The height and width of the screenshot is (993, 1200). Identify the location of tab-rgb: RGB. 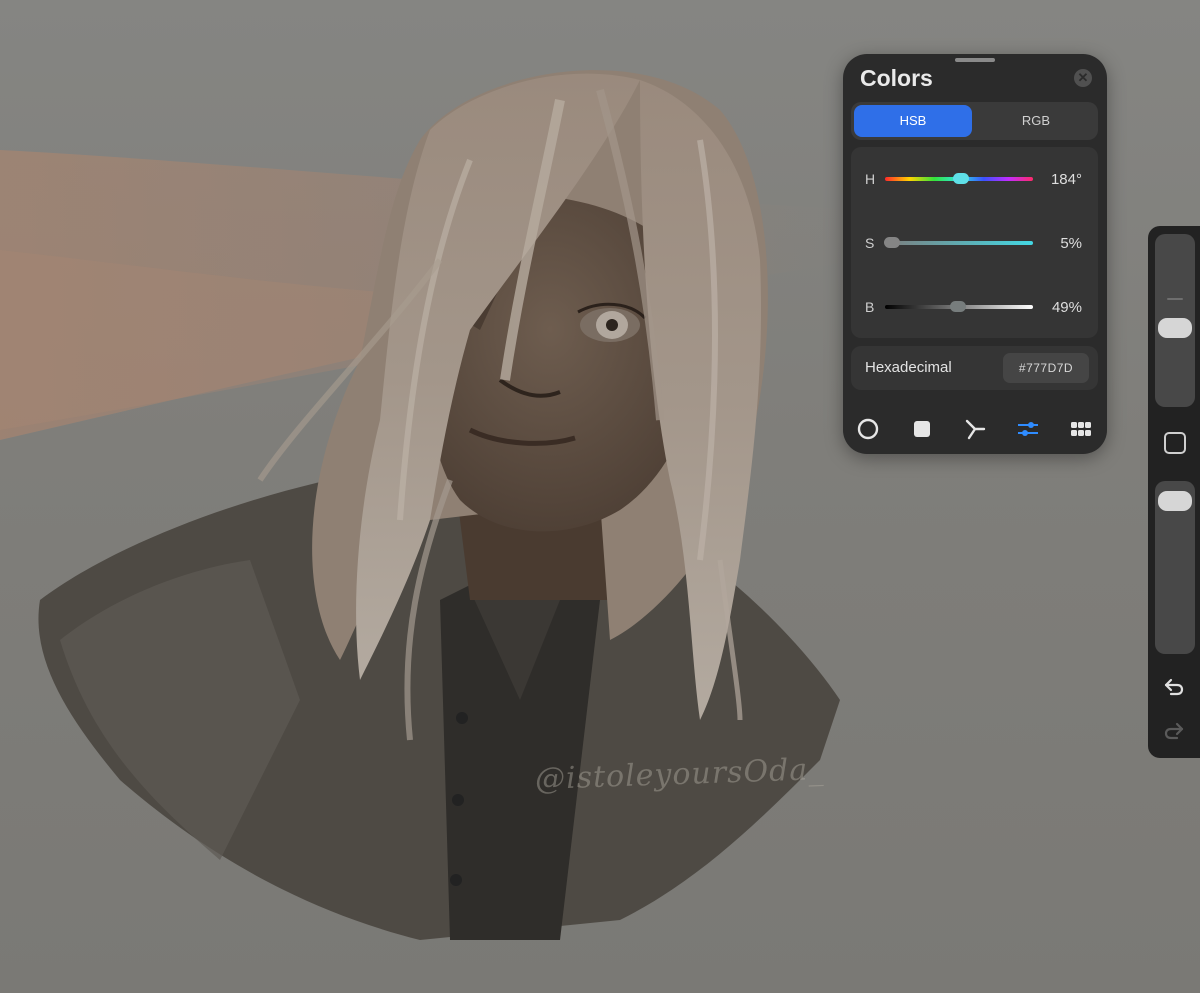
(1036, 121).